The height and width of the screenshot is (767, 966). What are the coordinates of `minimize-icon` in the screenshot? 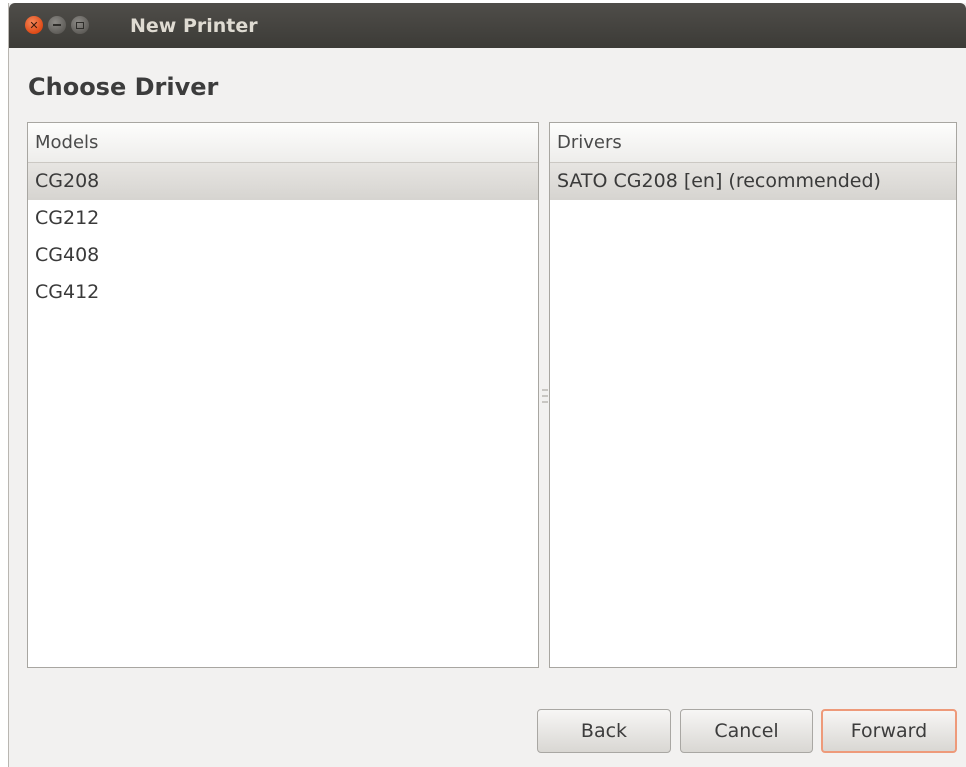 It's located at (57, 25).